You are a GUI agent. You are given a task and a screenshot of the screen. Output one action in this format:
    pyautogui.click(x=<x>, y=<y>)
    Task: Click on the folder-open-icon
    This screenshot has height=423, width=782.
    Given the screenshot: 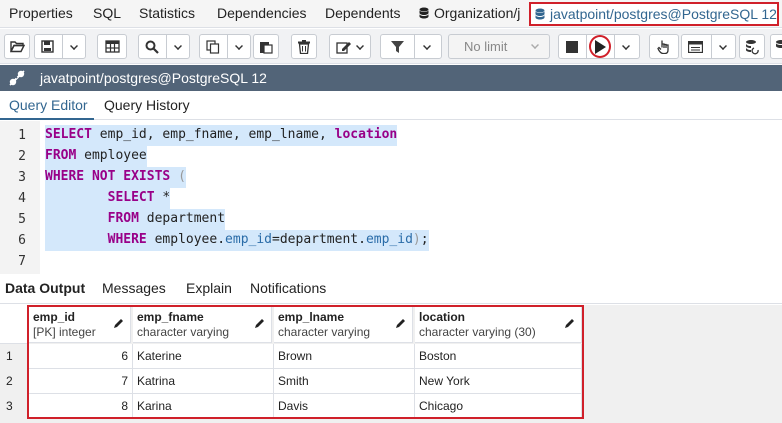 What is the action you would take?
    pyautogui.click(x=17, y=47)
    